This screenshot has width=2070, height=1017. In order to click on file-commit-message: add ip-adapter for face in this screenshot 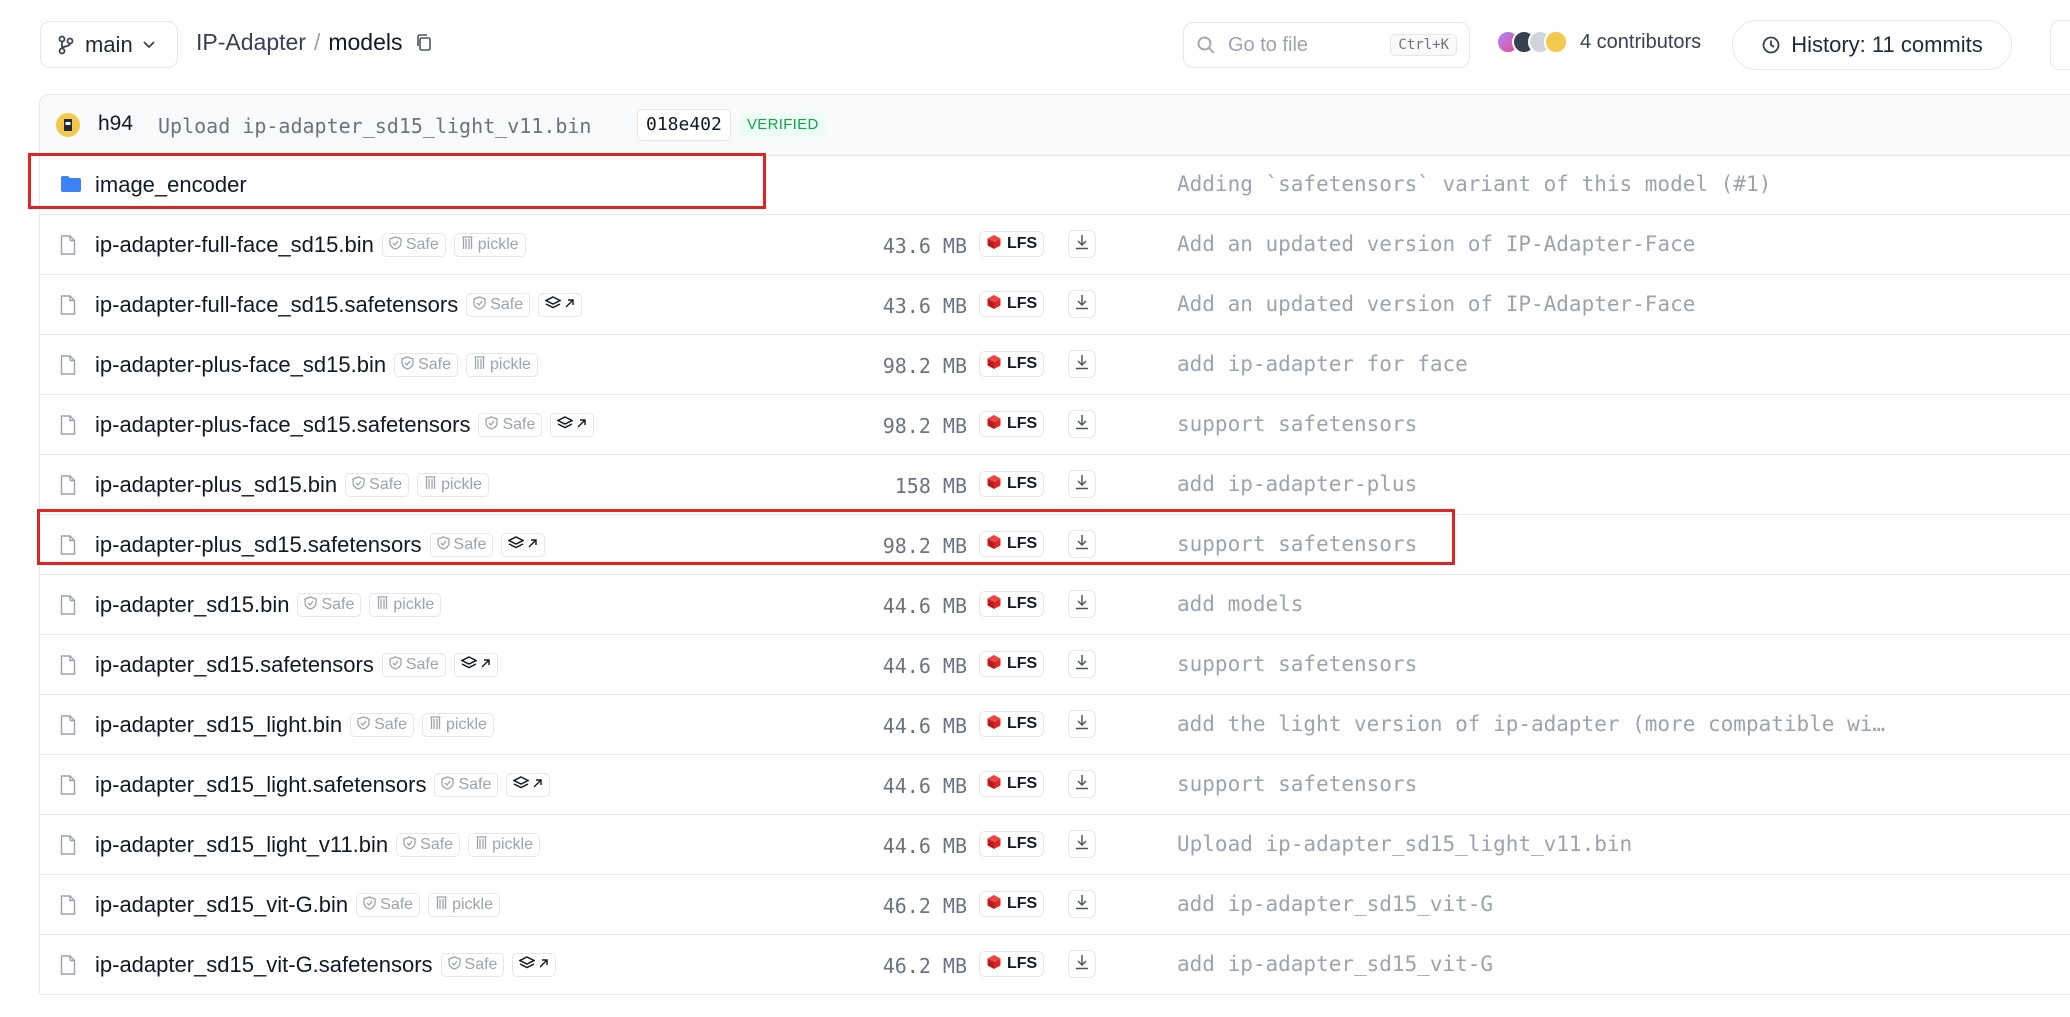, I will do `click(1322, 364)`.